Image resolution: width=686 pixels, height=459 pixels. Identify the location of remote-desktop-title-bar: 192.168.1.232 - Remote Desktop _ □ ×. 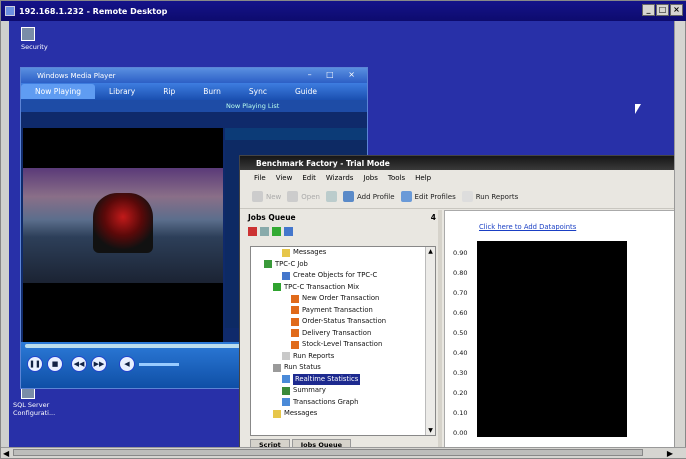
(343, 11).